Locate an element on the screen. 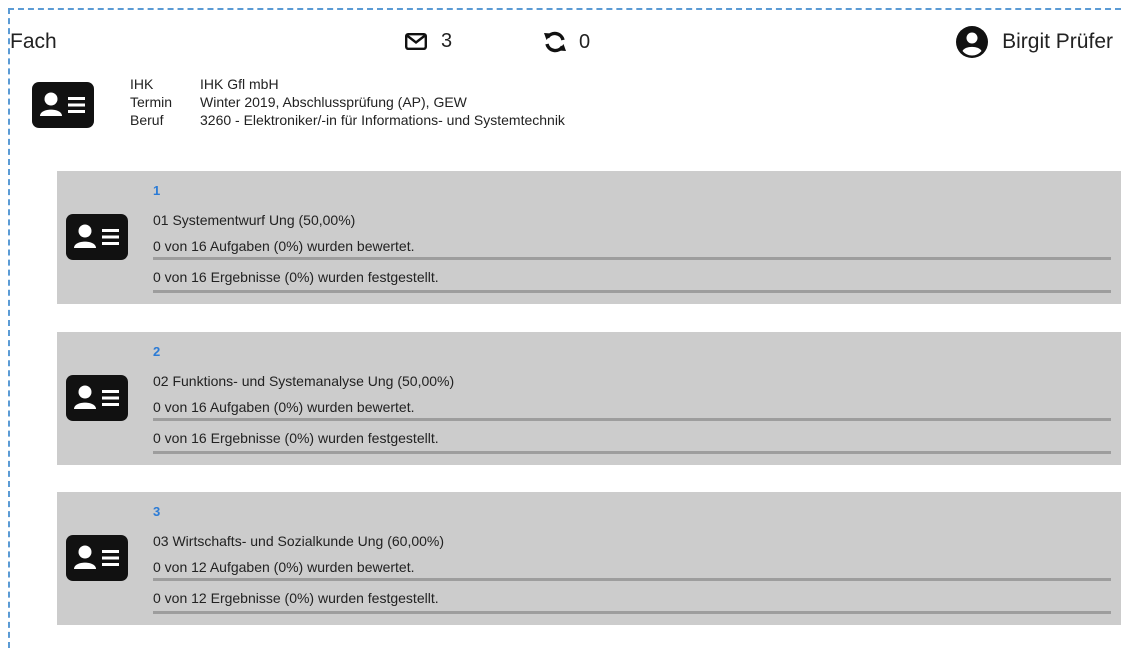 The height and width of the screenshot is (648, 1123). ihk-value: IHK Gfl mbH is located at coordinates (239, 84).